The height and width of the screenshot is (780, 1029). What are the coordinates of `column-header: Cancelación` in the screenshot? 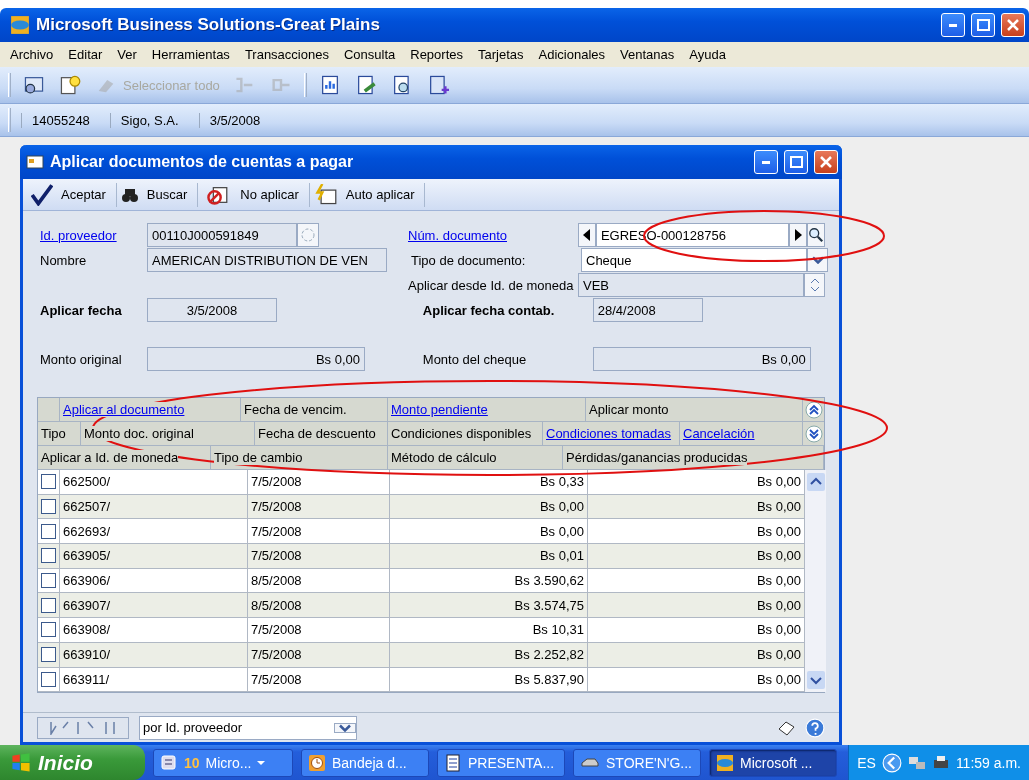 It's located at (719, 433).